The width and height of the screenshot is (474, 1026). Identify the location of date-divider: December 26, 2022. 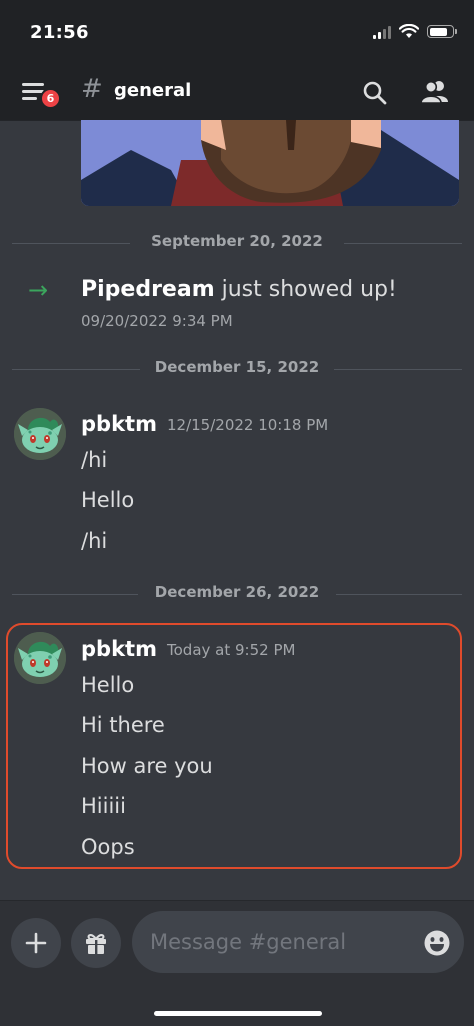
(237, 594).